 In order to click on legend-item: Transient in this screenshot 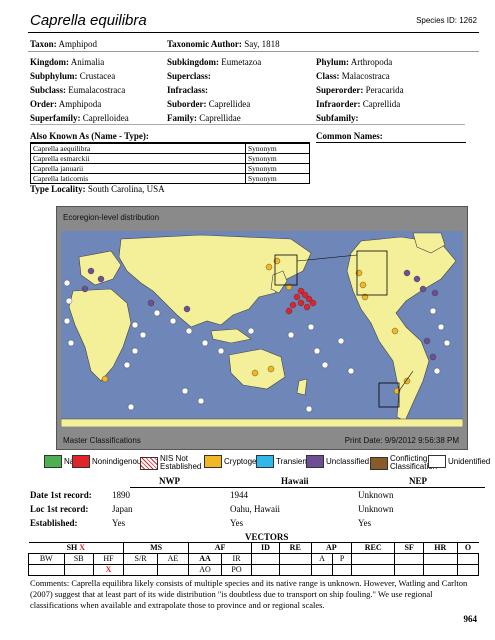, I will do `click(282, 461)`.